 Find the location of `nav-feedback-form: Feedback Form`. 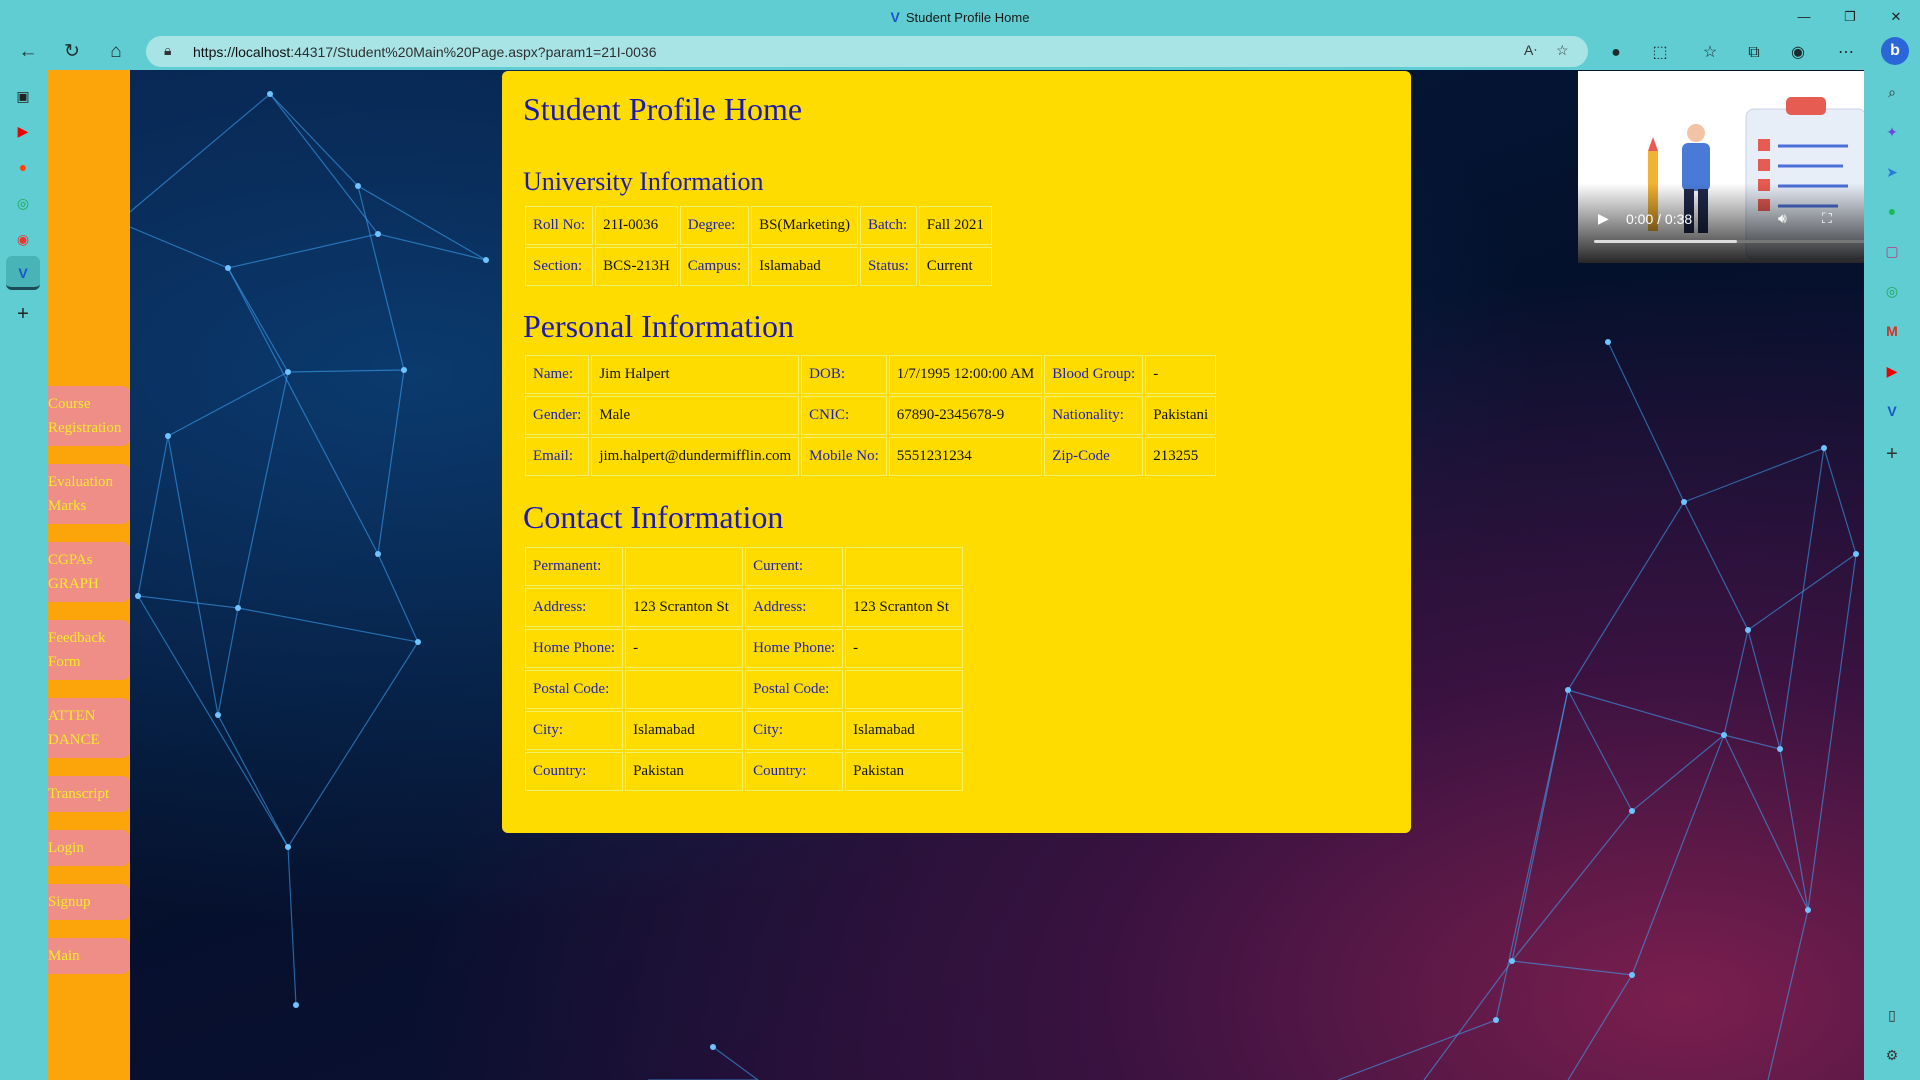

nav-feedback-form: Feedback Form is located at coordinates (89, 650).